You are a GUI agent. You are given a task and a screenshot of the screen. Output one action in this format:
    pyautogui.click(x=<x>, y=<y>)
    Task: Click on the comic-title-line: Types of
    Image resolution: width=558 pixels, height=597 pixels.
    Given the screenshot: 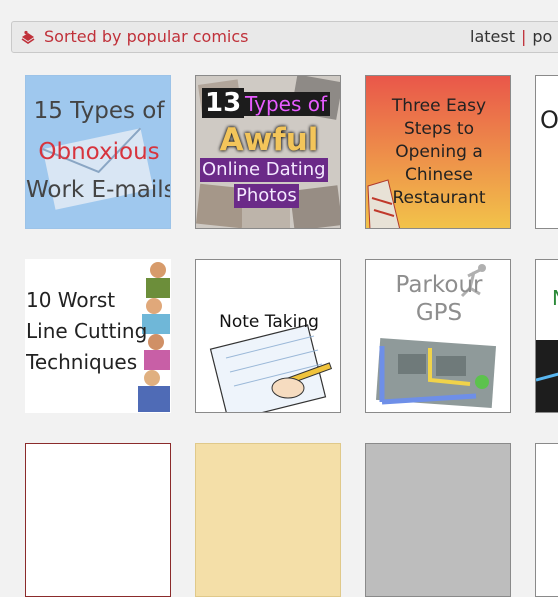 What is the action you would take?
    pyautogui.click(x=286, y=104)
    